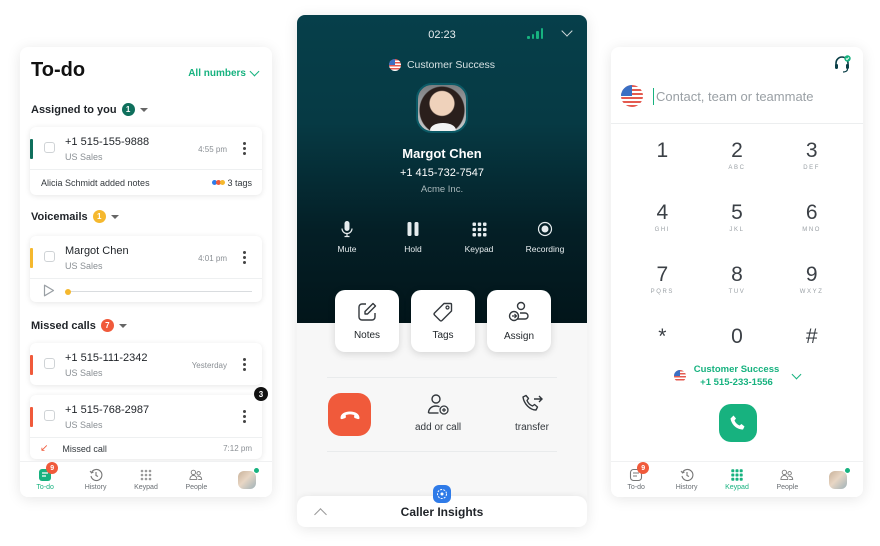 Image resolution: width=880 pixels, height=546 pixels. I want to click on key-9: 9 WXYZ, so click(811, 286).